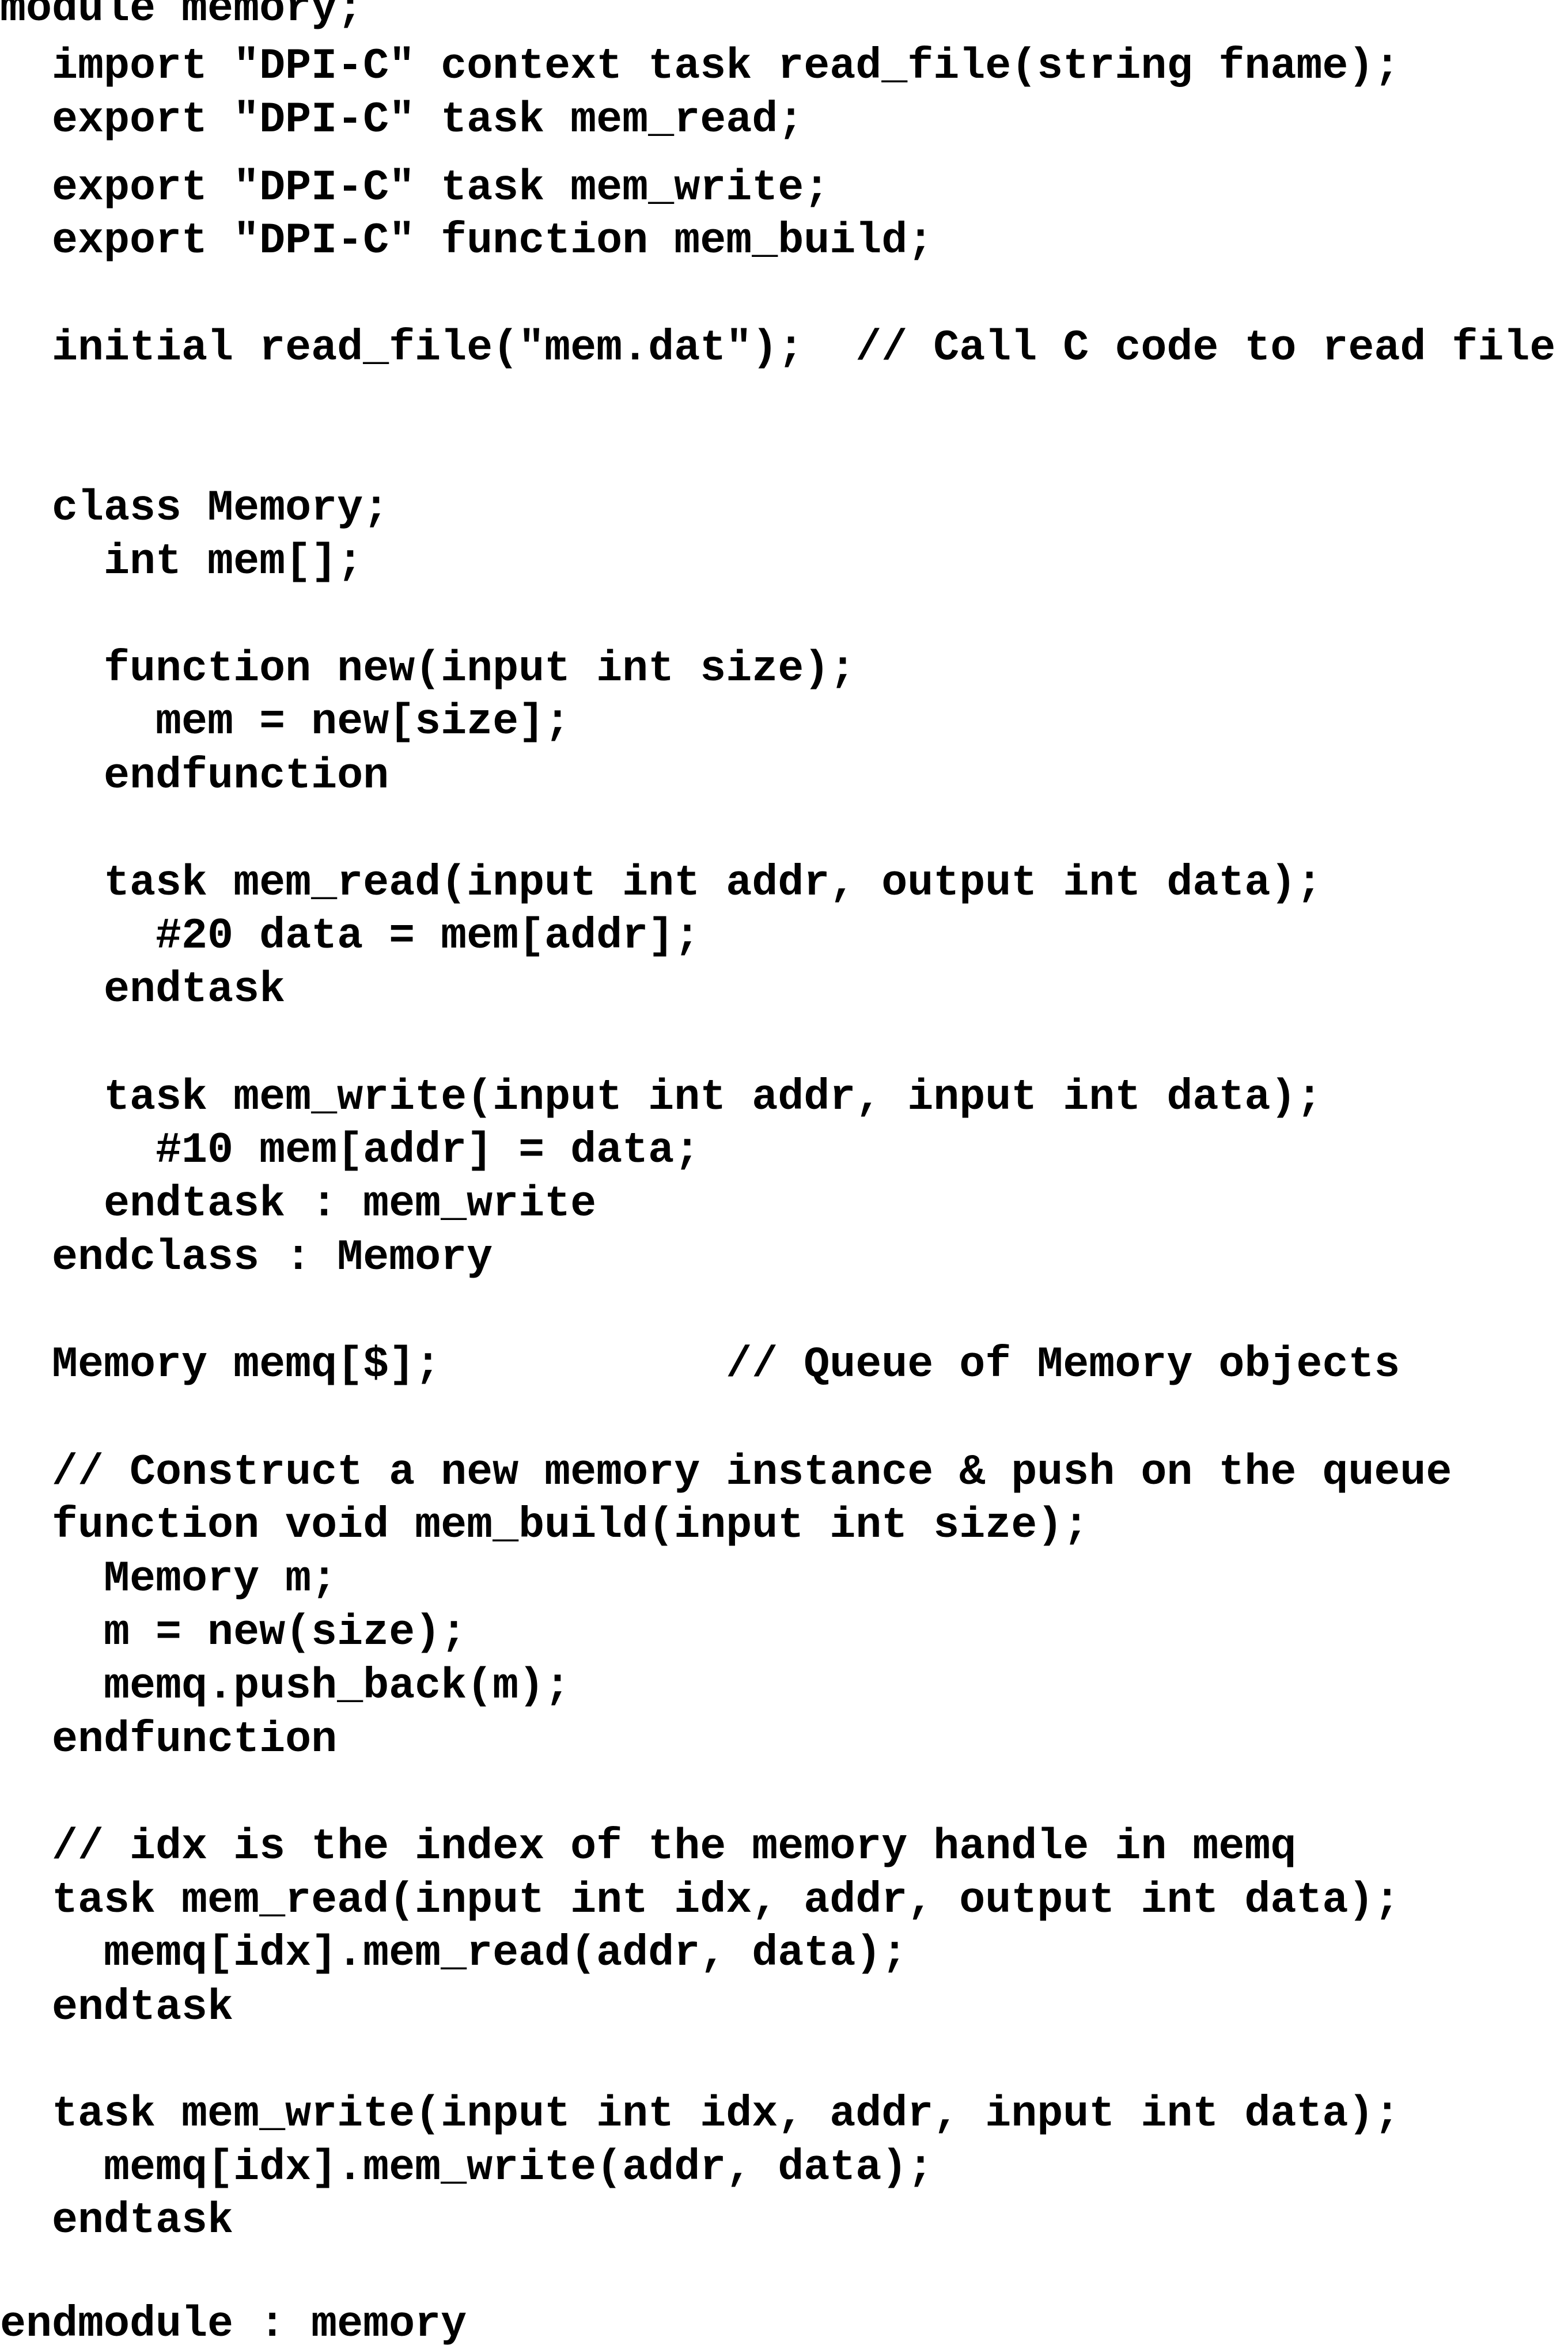  I want to click on code-line: m = new(size);, so click(233, 1632).